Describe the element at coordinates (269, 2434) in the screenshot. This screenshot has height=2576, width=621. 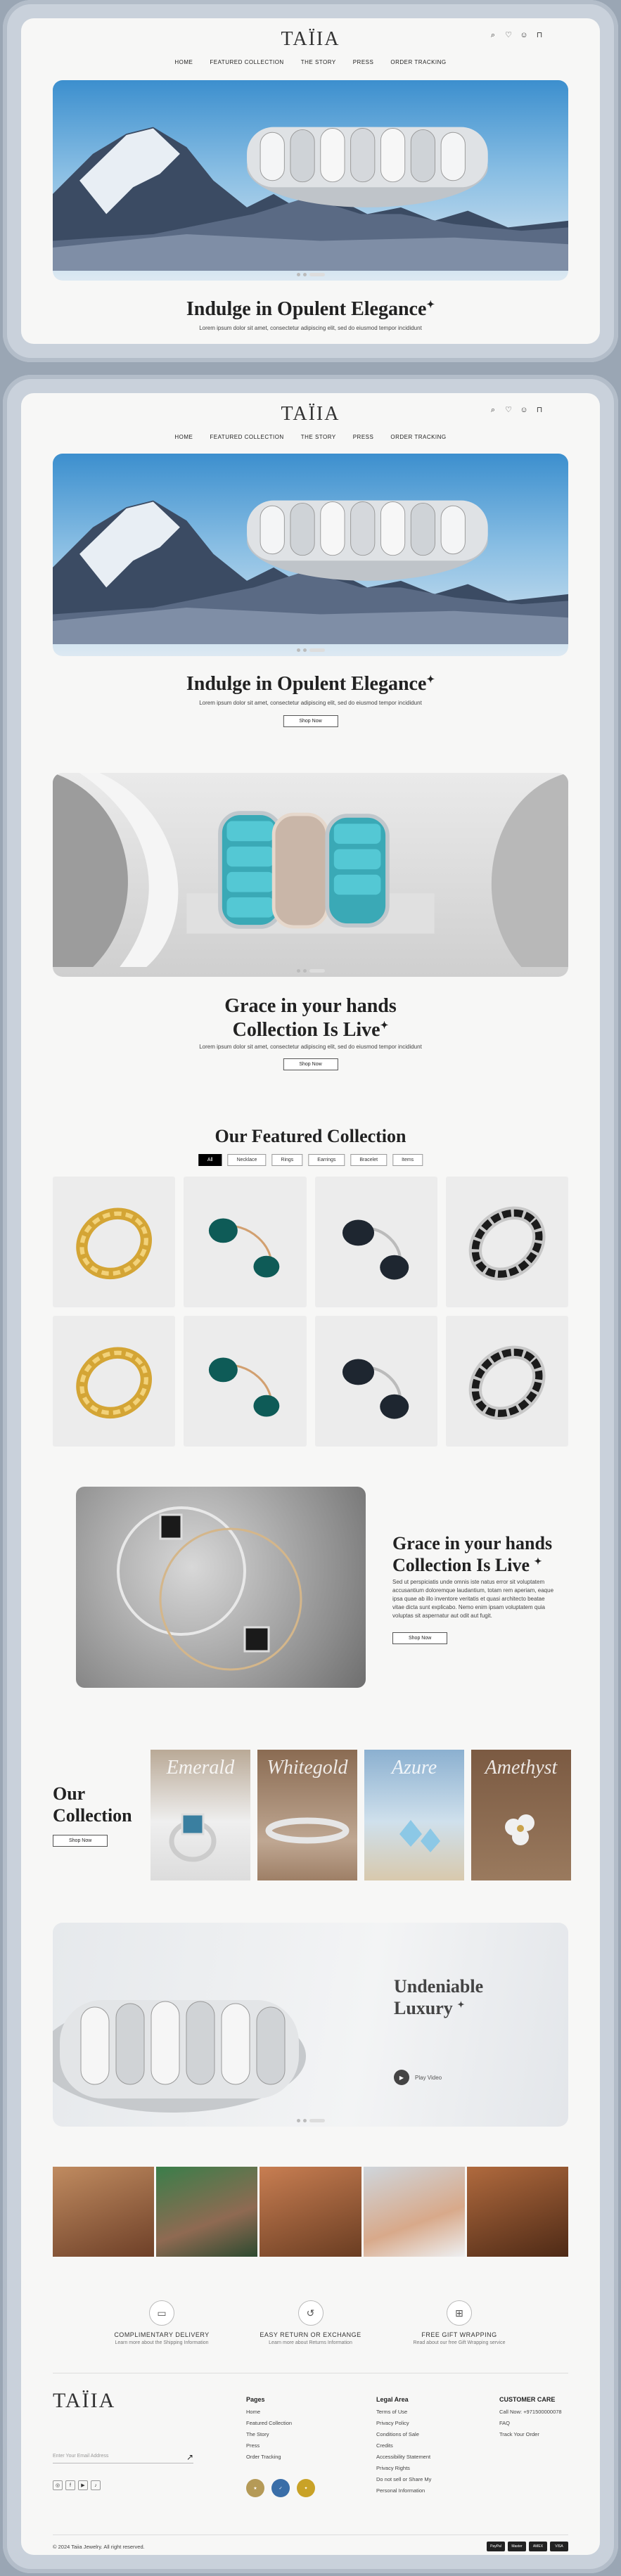
I see `footer-link-story: The Story` at that location.